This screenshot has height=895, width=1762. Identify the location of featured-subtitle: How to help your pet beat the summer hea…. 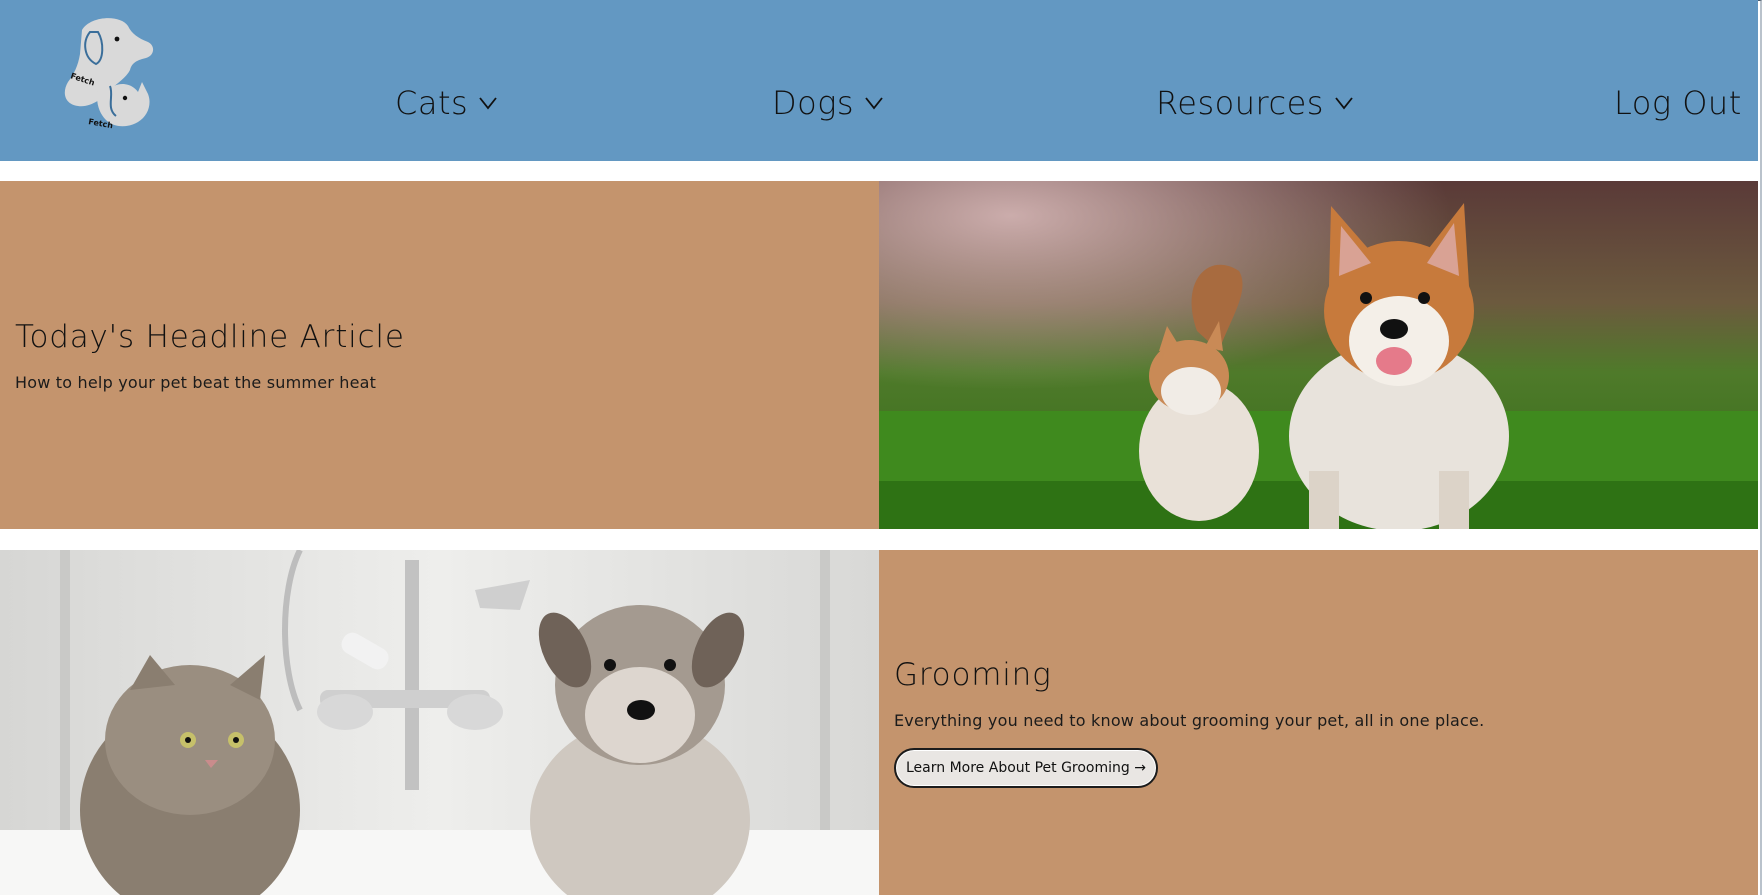
(196, 382).